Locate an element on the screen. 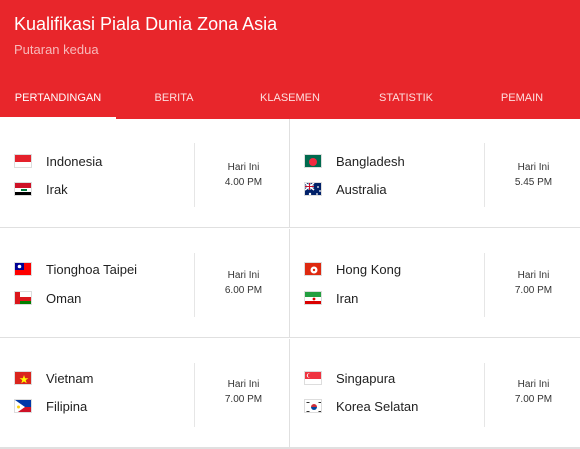  page-title: Kualifikasi Piala Dunia Zona Asia is located at coordinates (146, 24).